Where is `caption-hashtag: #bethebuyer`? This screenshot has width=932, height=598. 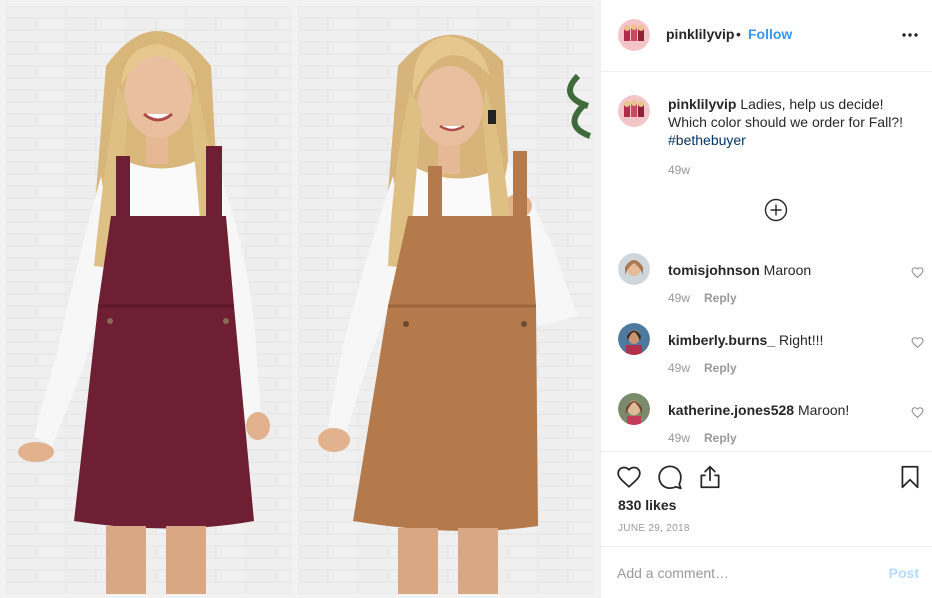
caption-hashtag: #bethebuyer is located at coordinates (707, 140).